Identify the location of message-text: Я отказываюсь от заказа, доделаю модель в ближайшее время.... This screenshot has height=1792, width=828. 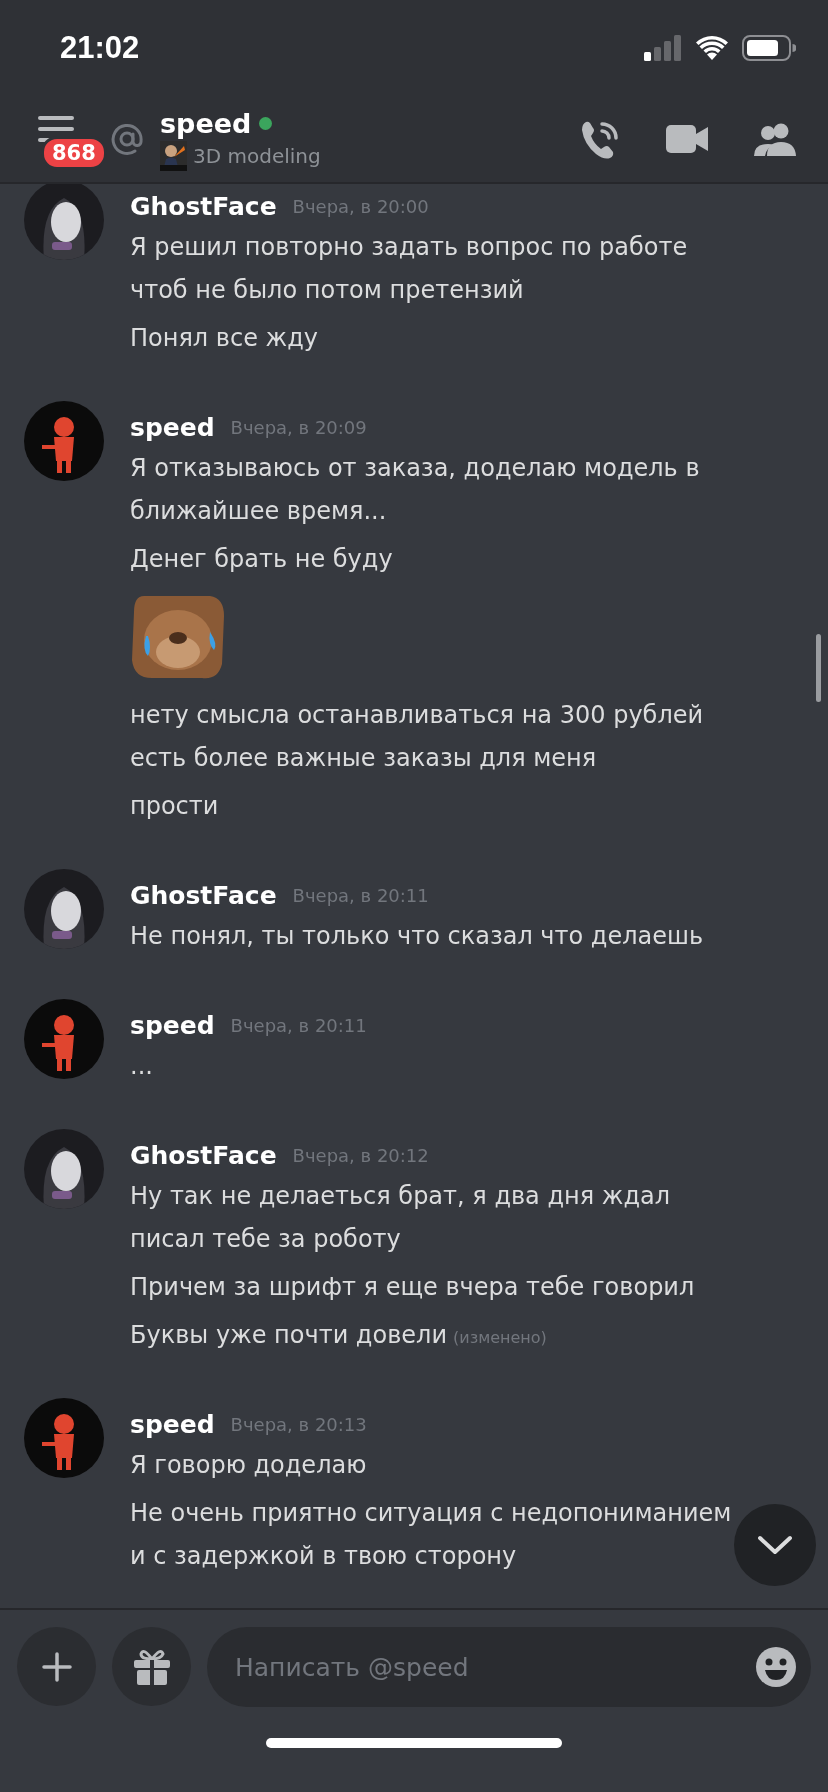
(415, 490).